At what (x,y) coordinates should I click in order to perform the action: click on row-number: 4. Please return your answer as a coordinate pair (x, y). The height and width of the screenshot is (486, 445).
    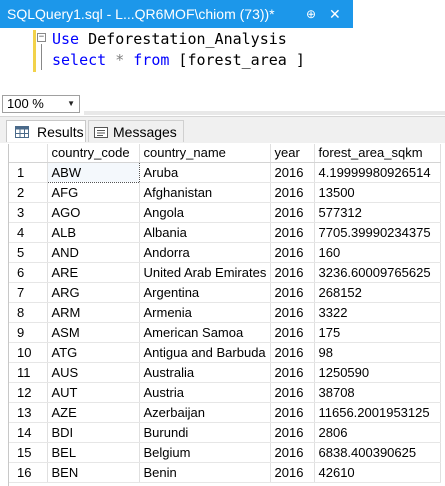
    Looking at the image, I should click on (28, 232).